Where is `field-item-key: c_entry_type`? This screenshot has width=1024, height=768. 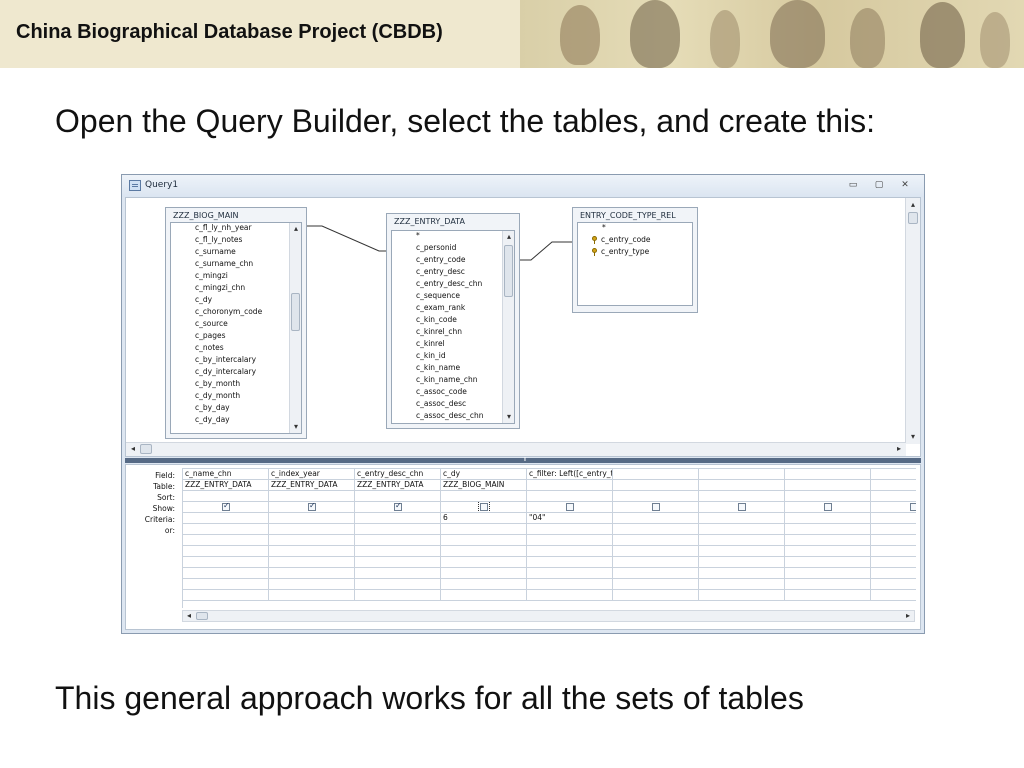 field-item-key: c_entry_type is located at coordinates (620, 252).